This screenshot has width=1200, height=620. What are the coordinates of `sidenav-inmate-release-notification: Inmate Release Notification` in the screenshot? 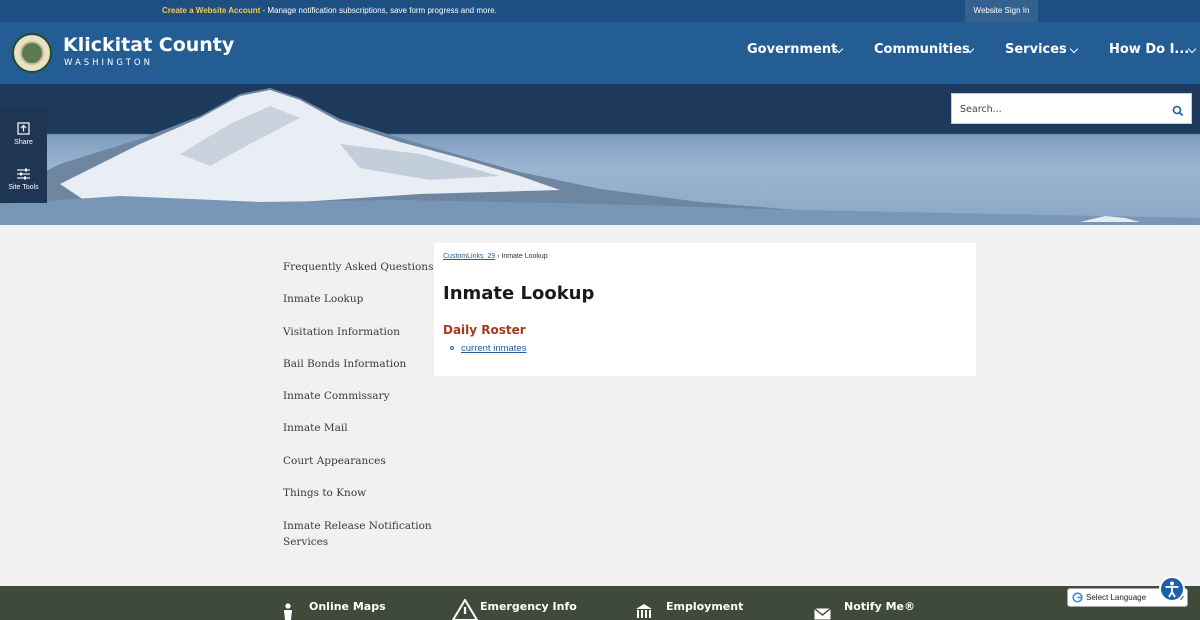 It's located at (357, 526).